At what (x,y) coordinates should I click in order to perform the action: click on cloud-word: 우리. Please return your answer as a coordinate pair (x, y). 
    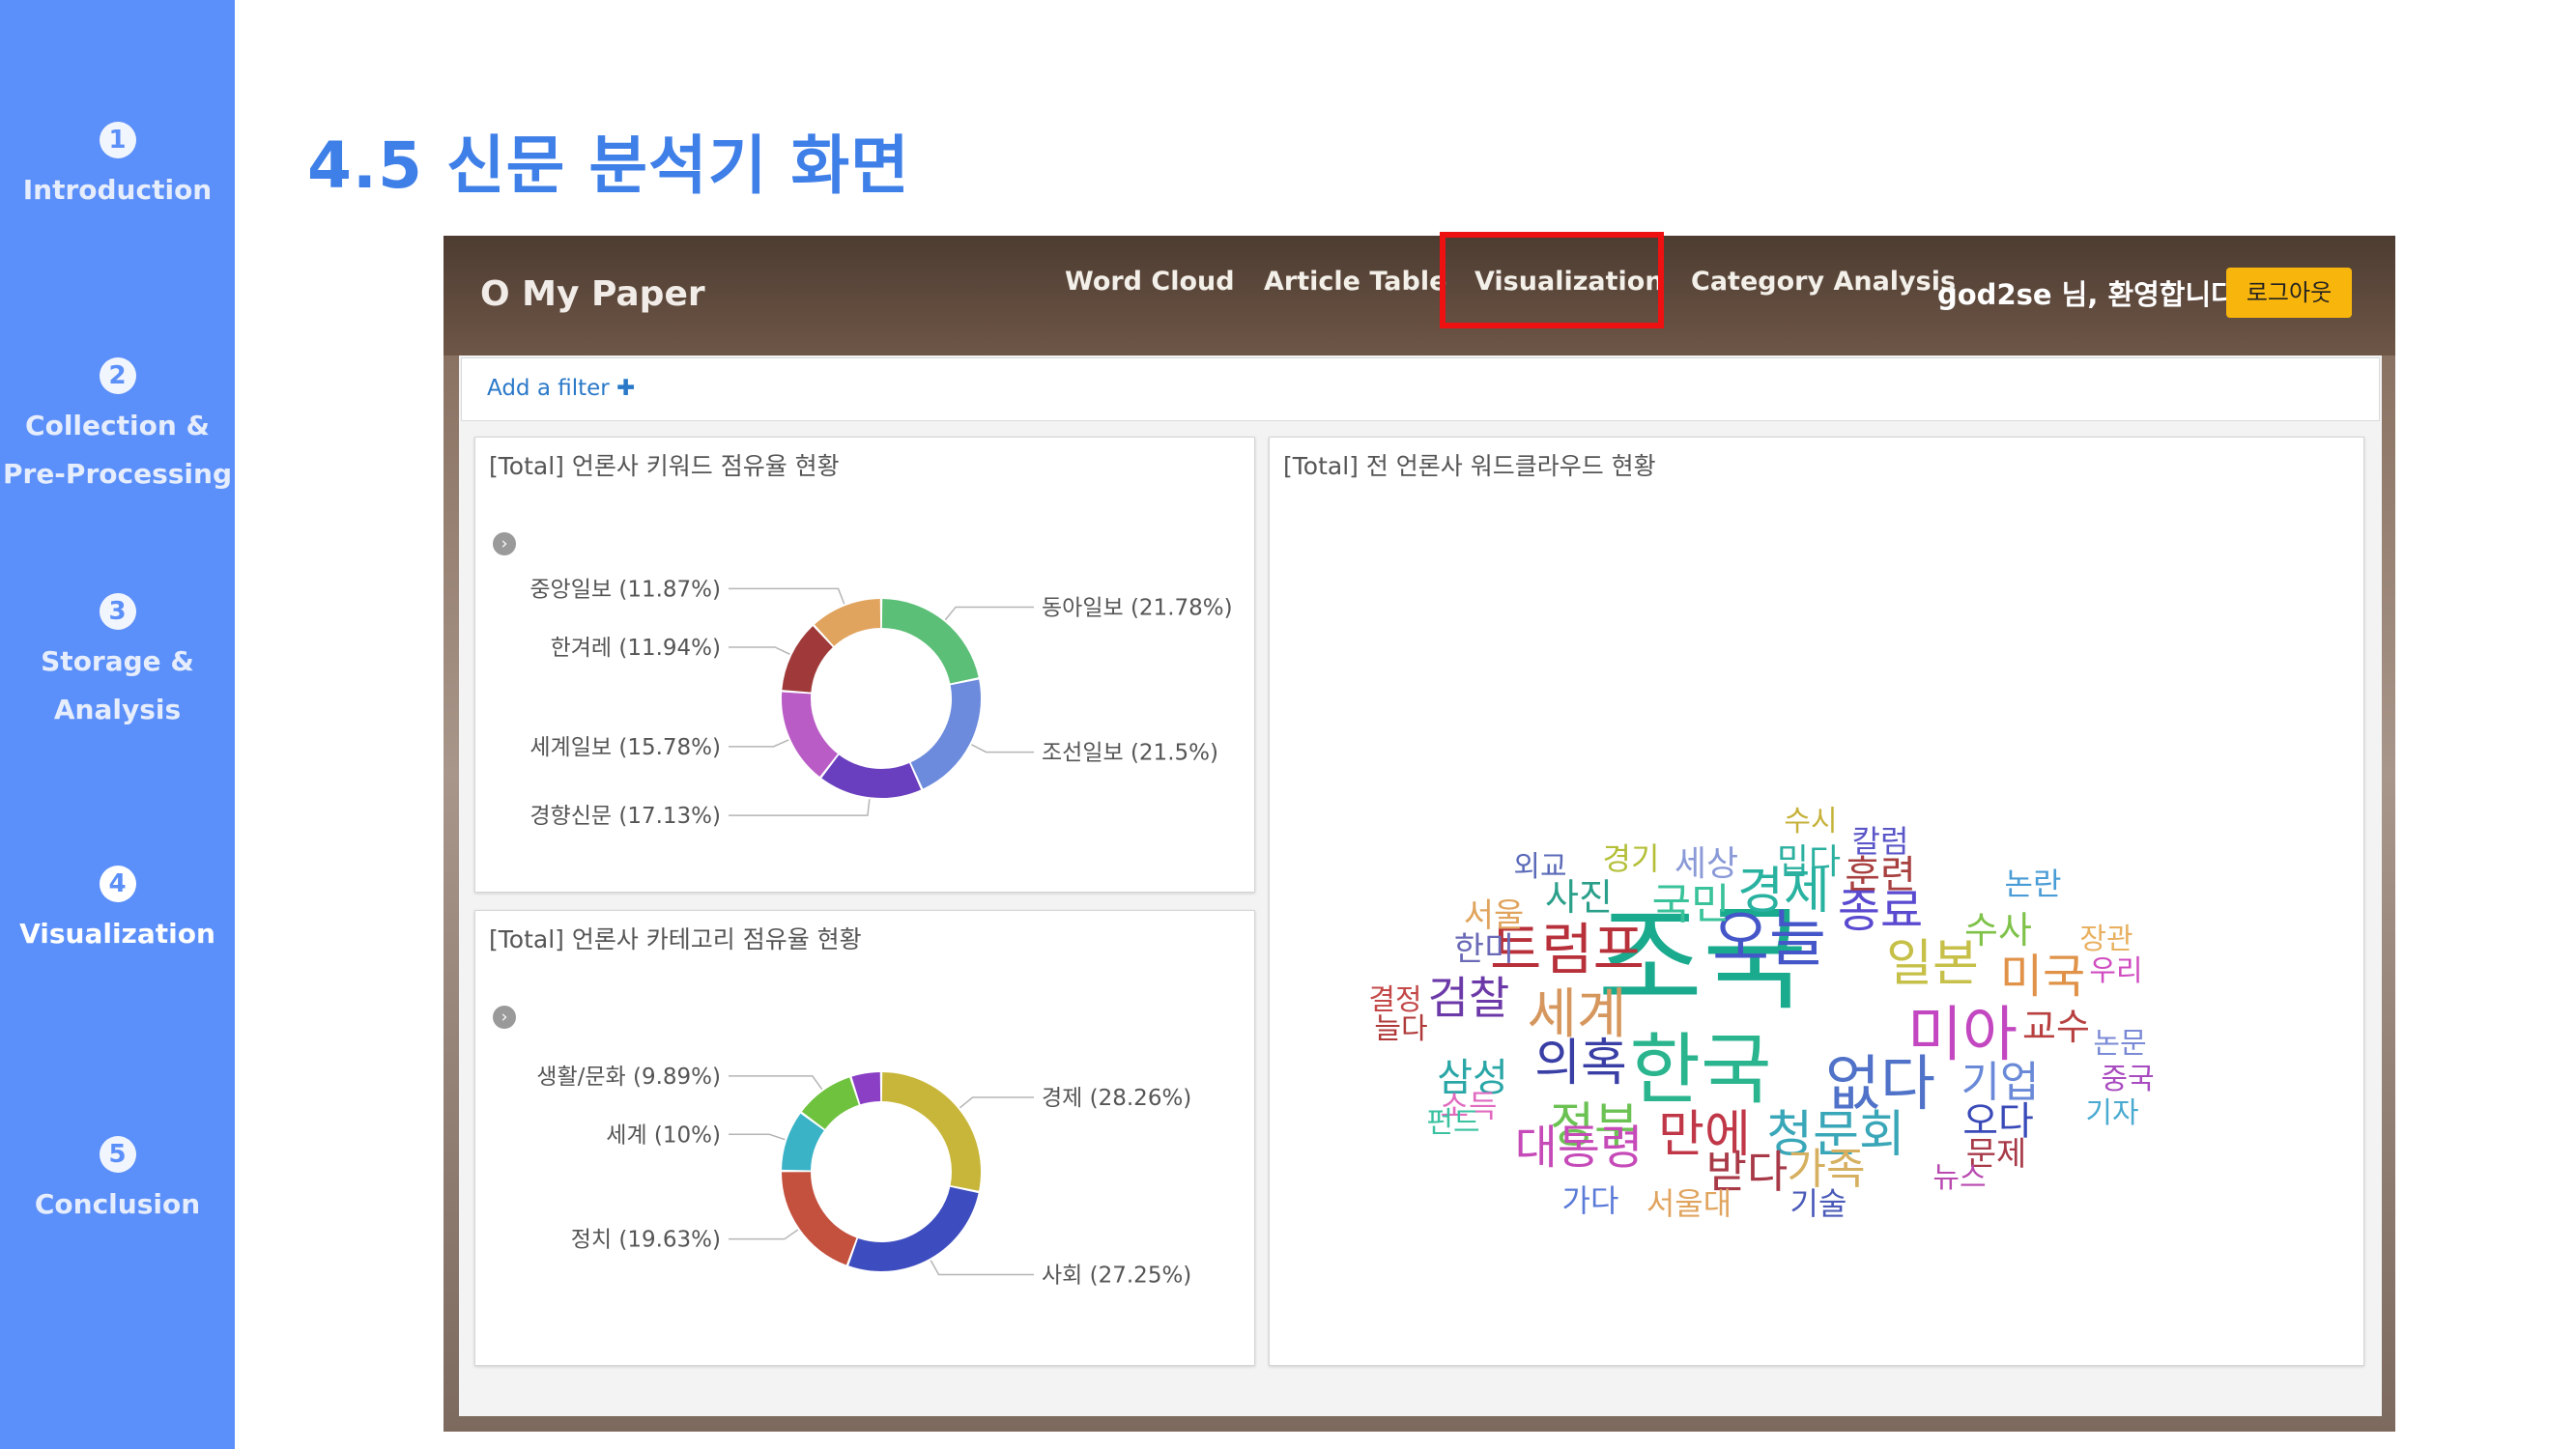
    Looking at the image, I should click on (2116, 971).